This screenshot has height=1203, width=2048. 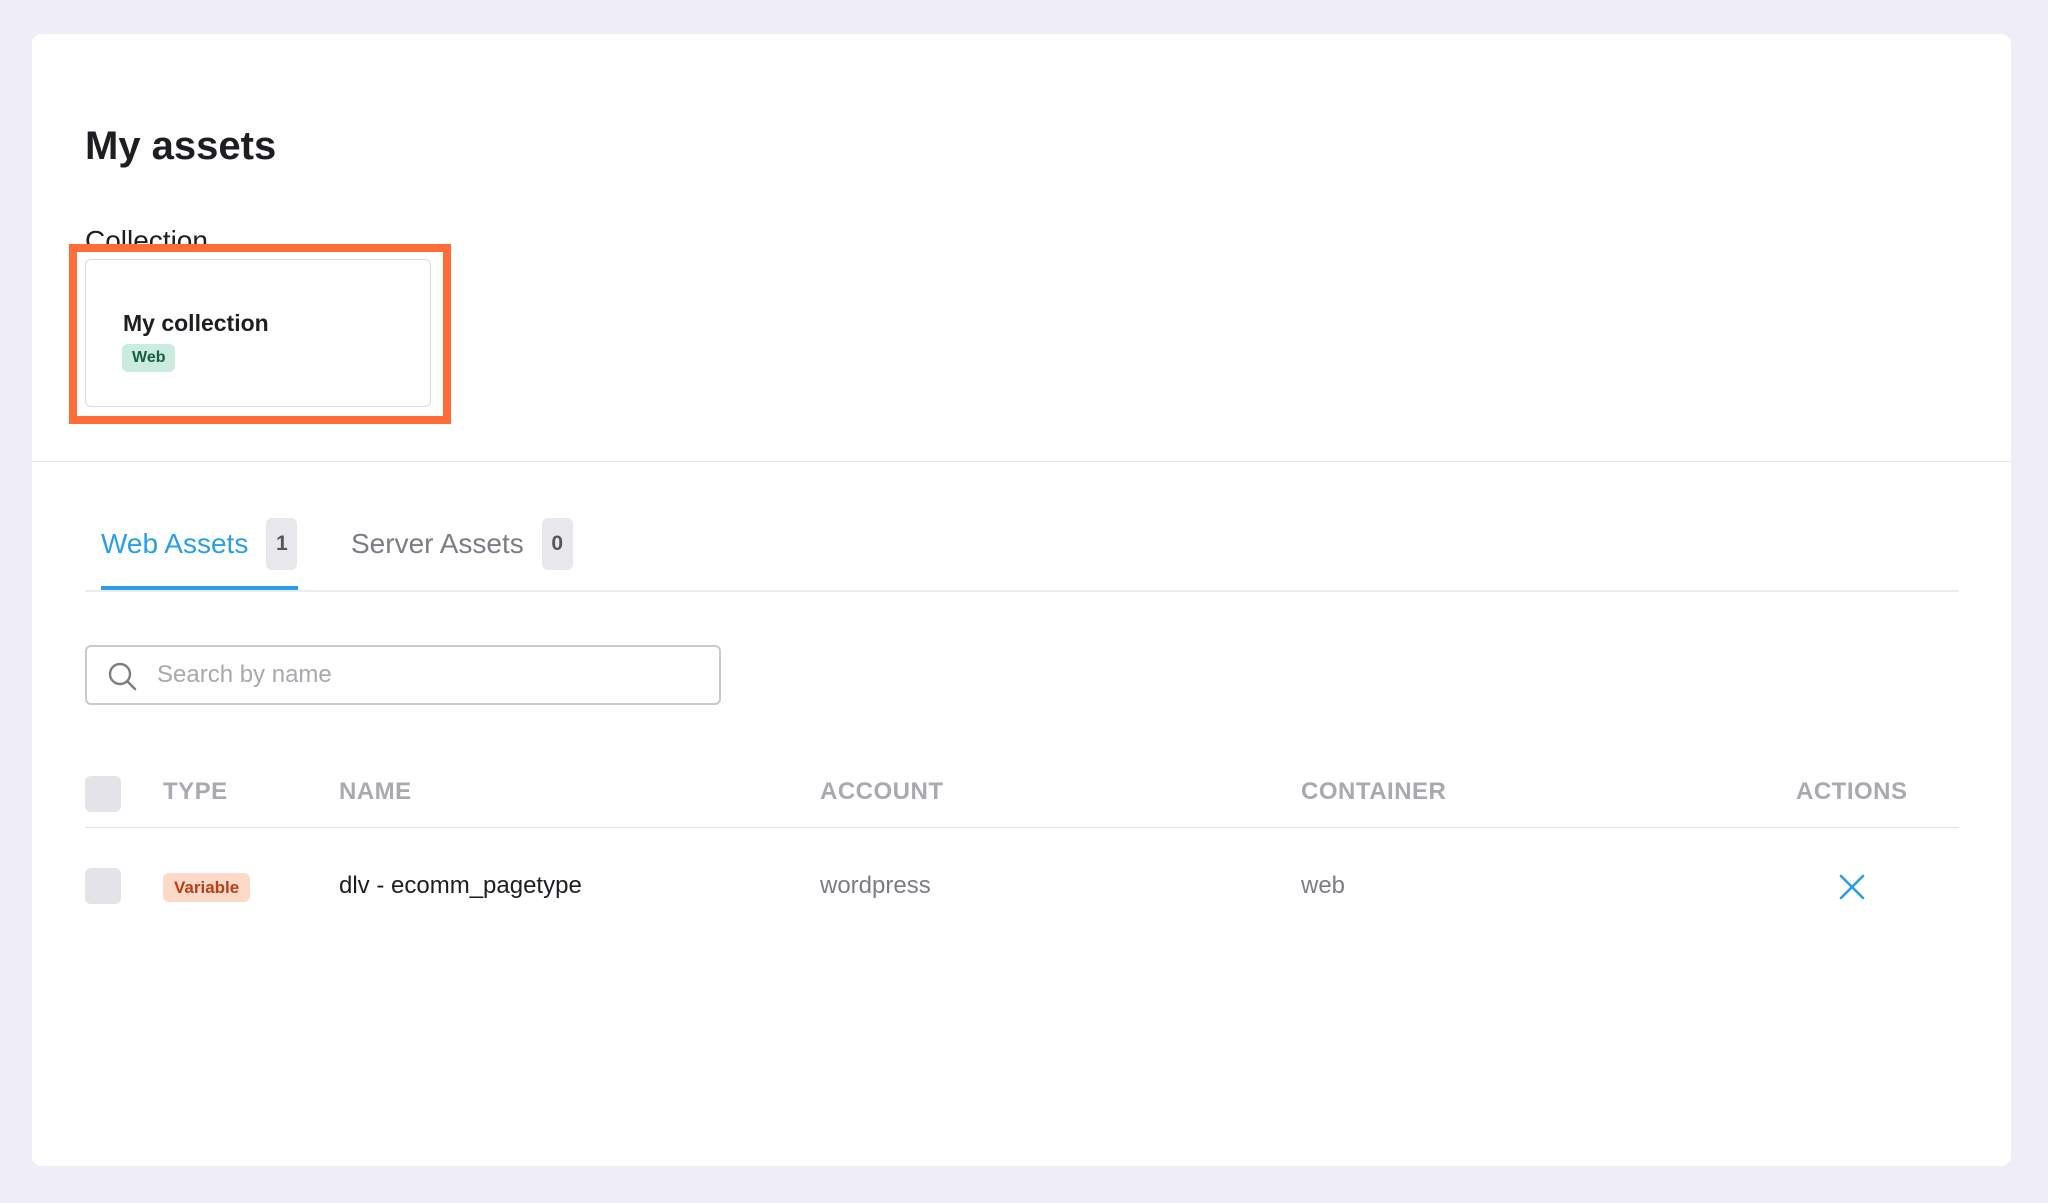 I want to click on row-checkbox, so click(x=103, y=886).